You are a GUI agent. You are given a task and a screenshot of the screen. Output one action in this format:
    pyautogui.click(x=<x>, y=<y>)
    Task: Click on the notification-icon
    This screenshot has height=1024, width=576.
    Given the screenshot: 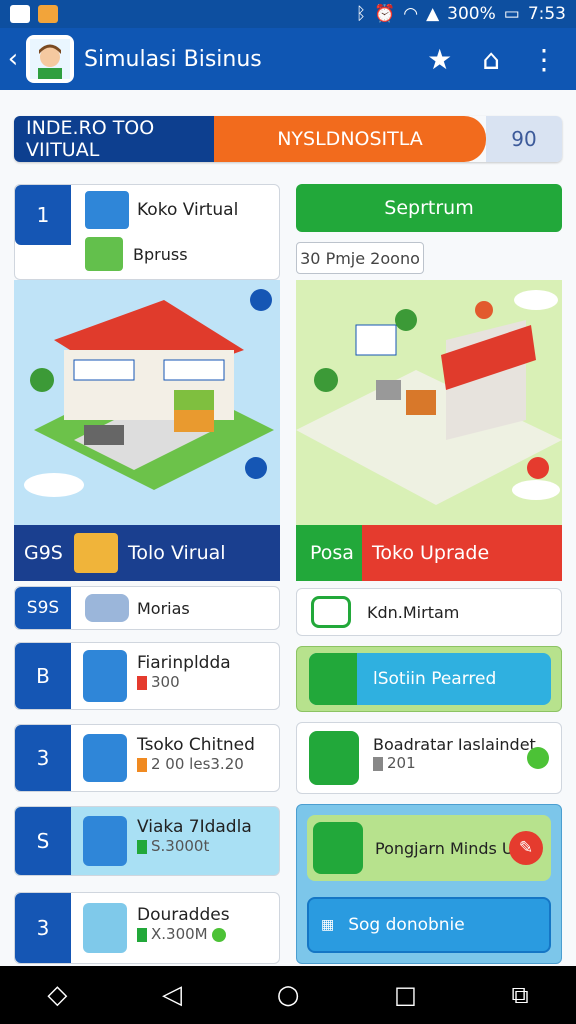 What is the action you would take?
    pyautogui.click(x=20, y=14)
    